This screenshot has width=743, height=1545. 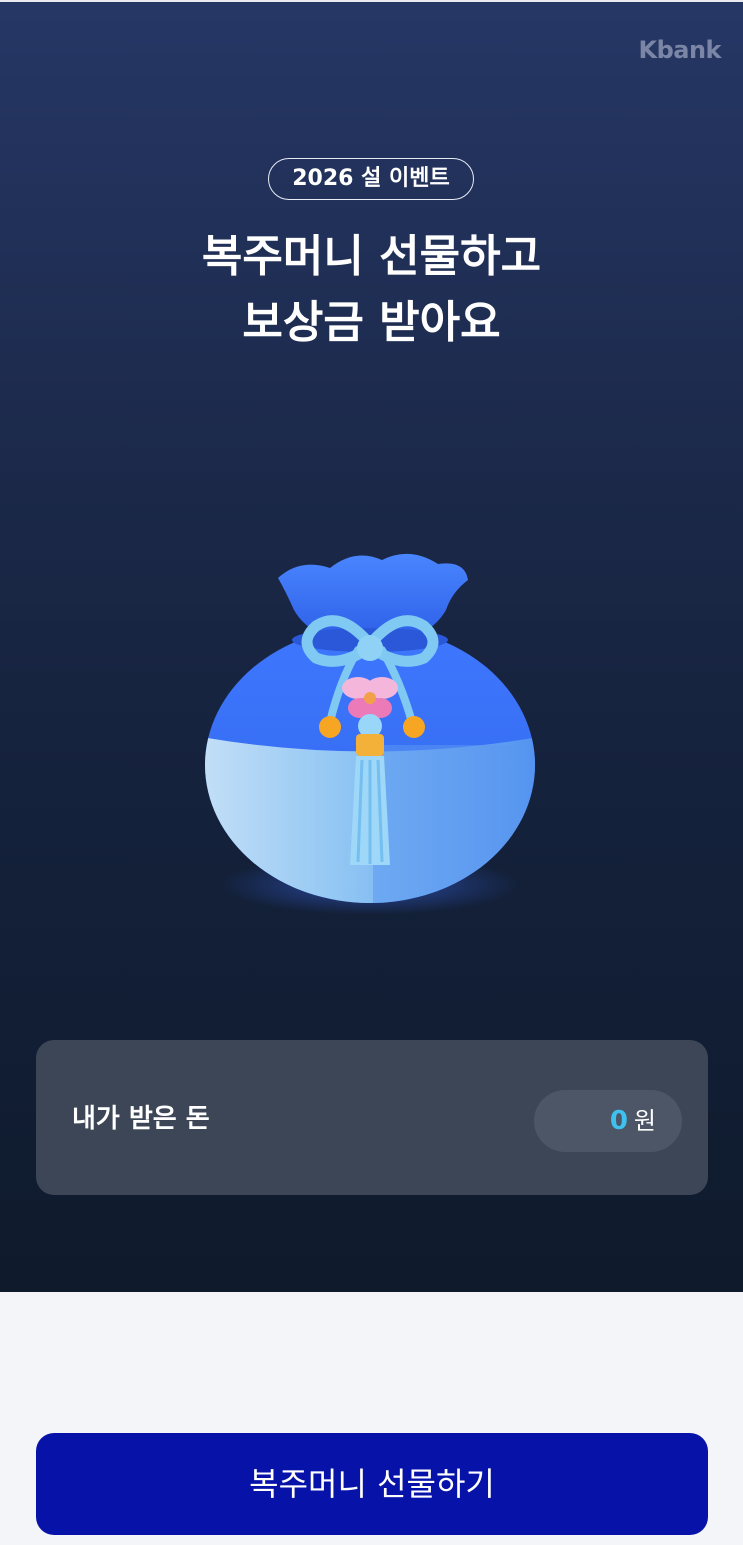 I want to click on received-money-card: 내가 받은 돈 0원, so click(x=372, y=1117).